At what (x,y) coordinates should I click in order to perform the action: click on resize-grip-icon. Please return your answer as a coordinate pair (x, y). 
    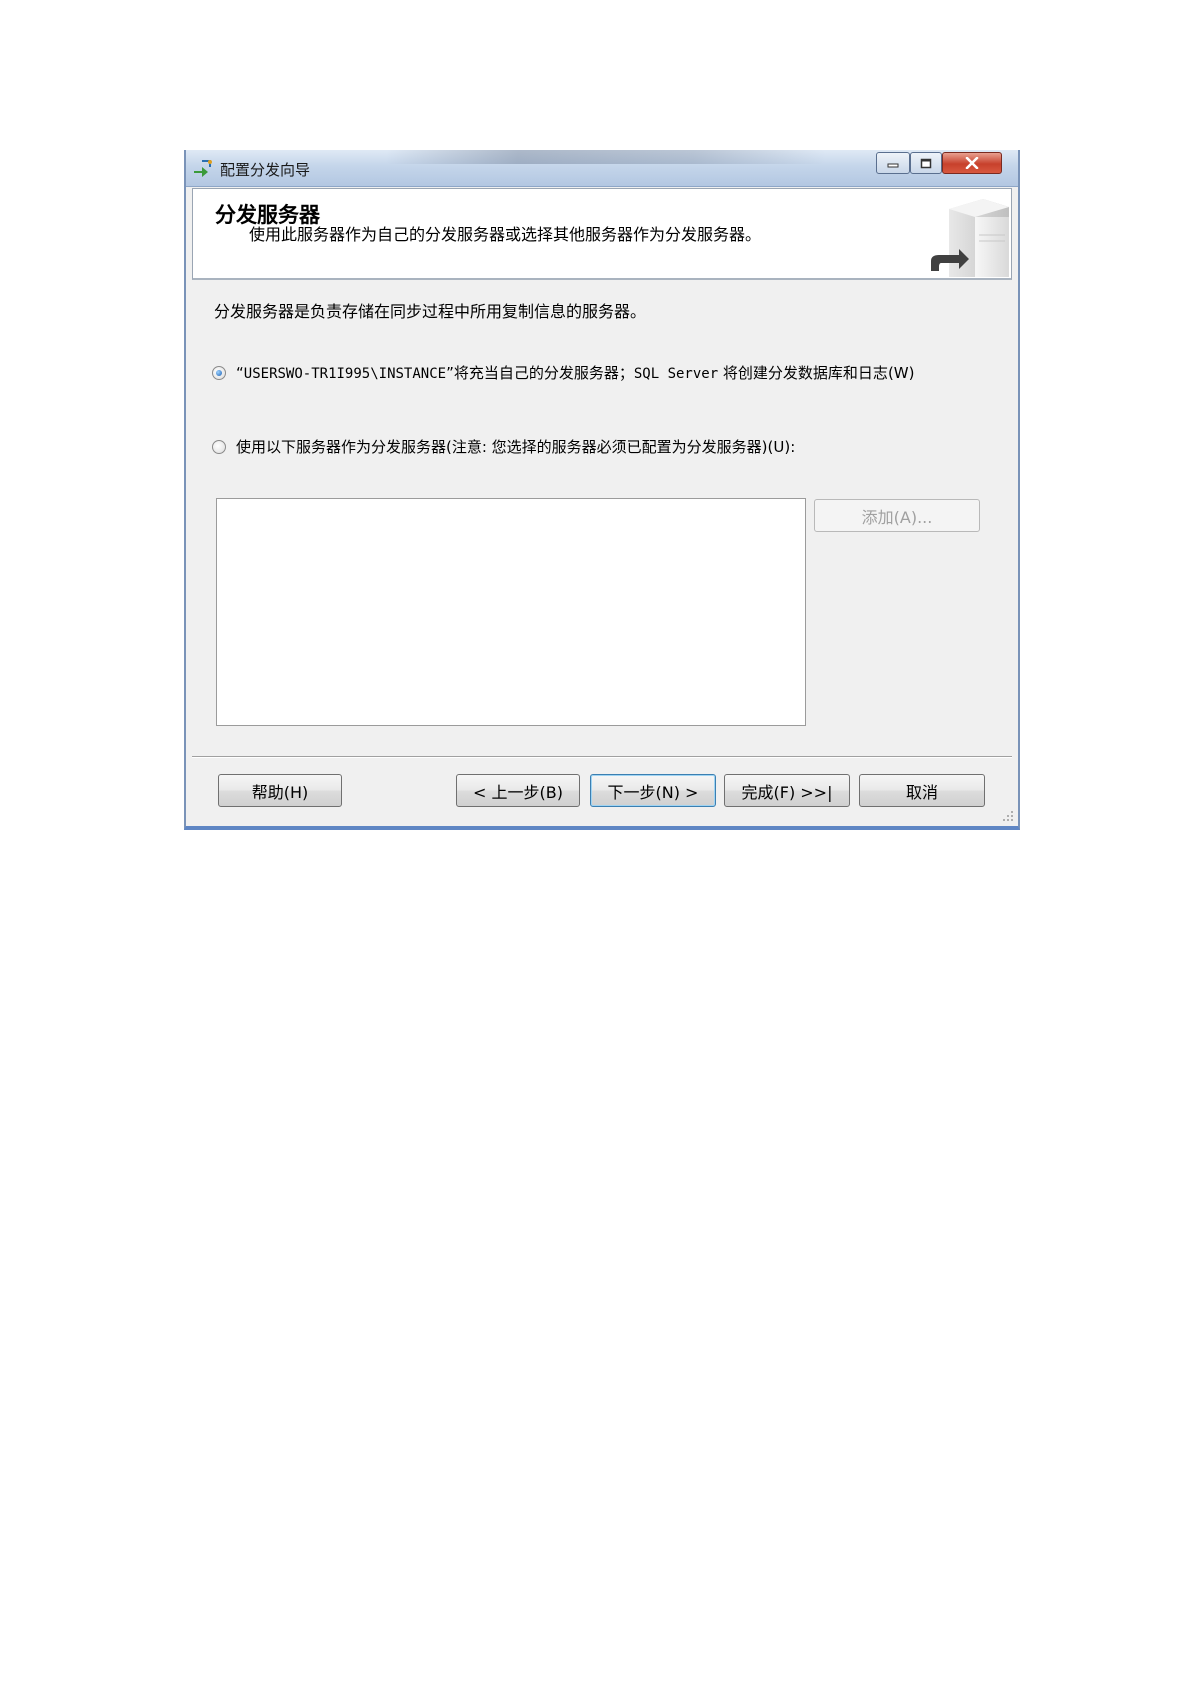
    Looking at the image, I should click on (1008, 816).